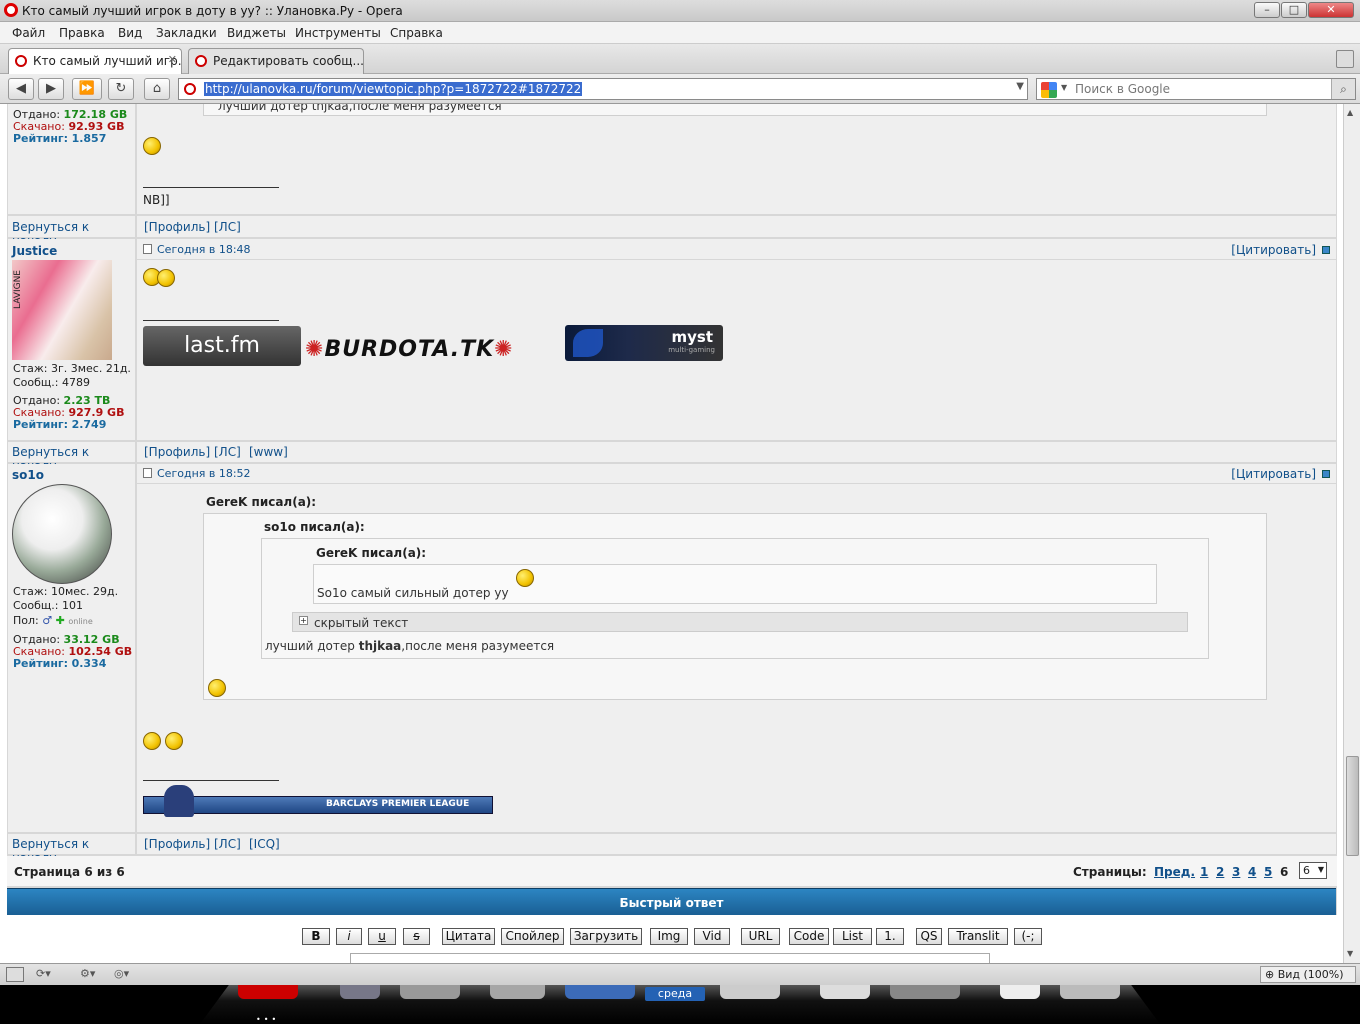  I want to click on translit-button: Translit, so click(978, 936).